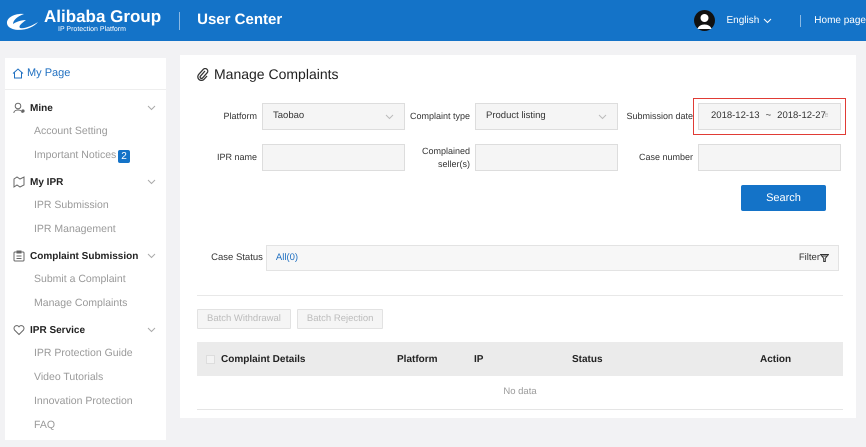 Image resolution: width=866 pixels, height=447 pixels. What do you see at coordinates (813, 258) in the screenshot?
I see `filter-button: Filter` at bounding box center [813, 258].